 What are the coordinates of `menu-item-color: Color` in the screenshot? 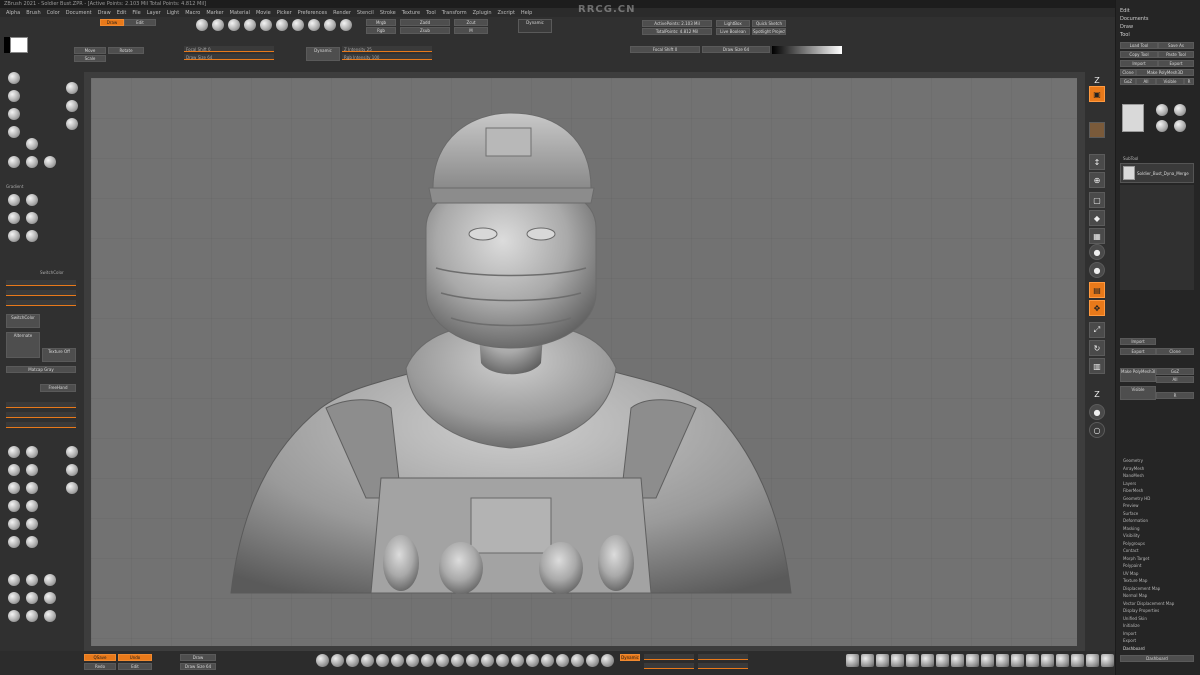 It's located at (53, 13).